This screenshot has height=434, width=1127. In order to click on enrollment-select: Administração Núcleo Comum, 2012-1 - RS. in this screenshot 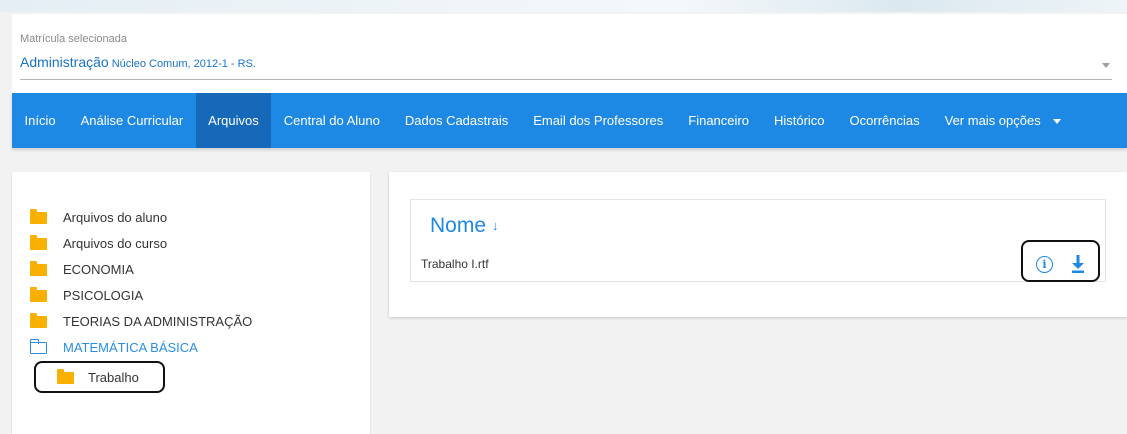, I will do `click(566, 67)`.